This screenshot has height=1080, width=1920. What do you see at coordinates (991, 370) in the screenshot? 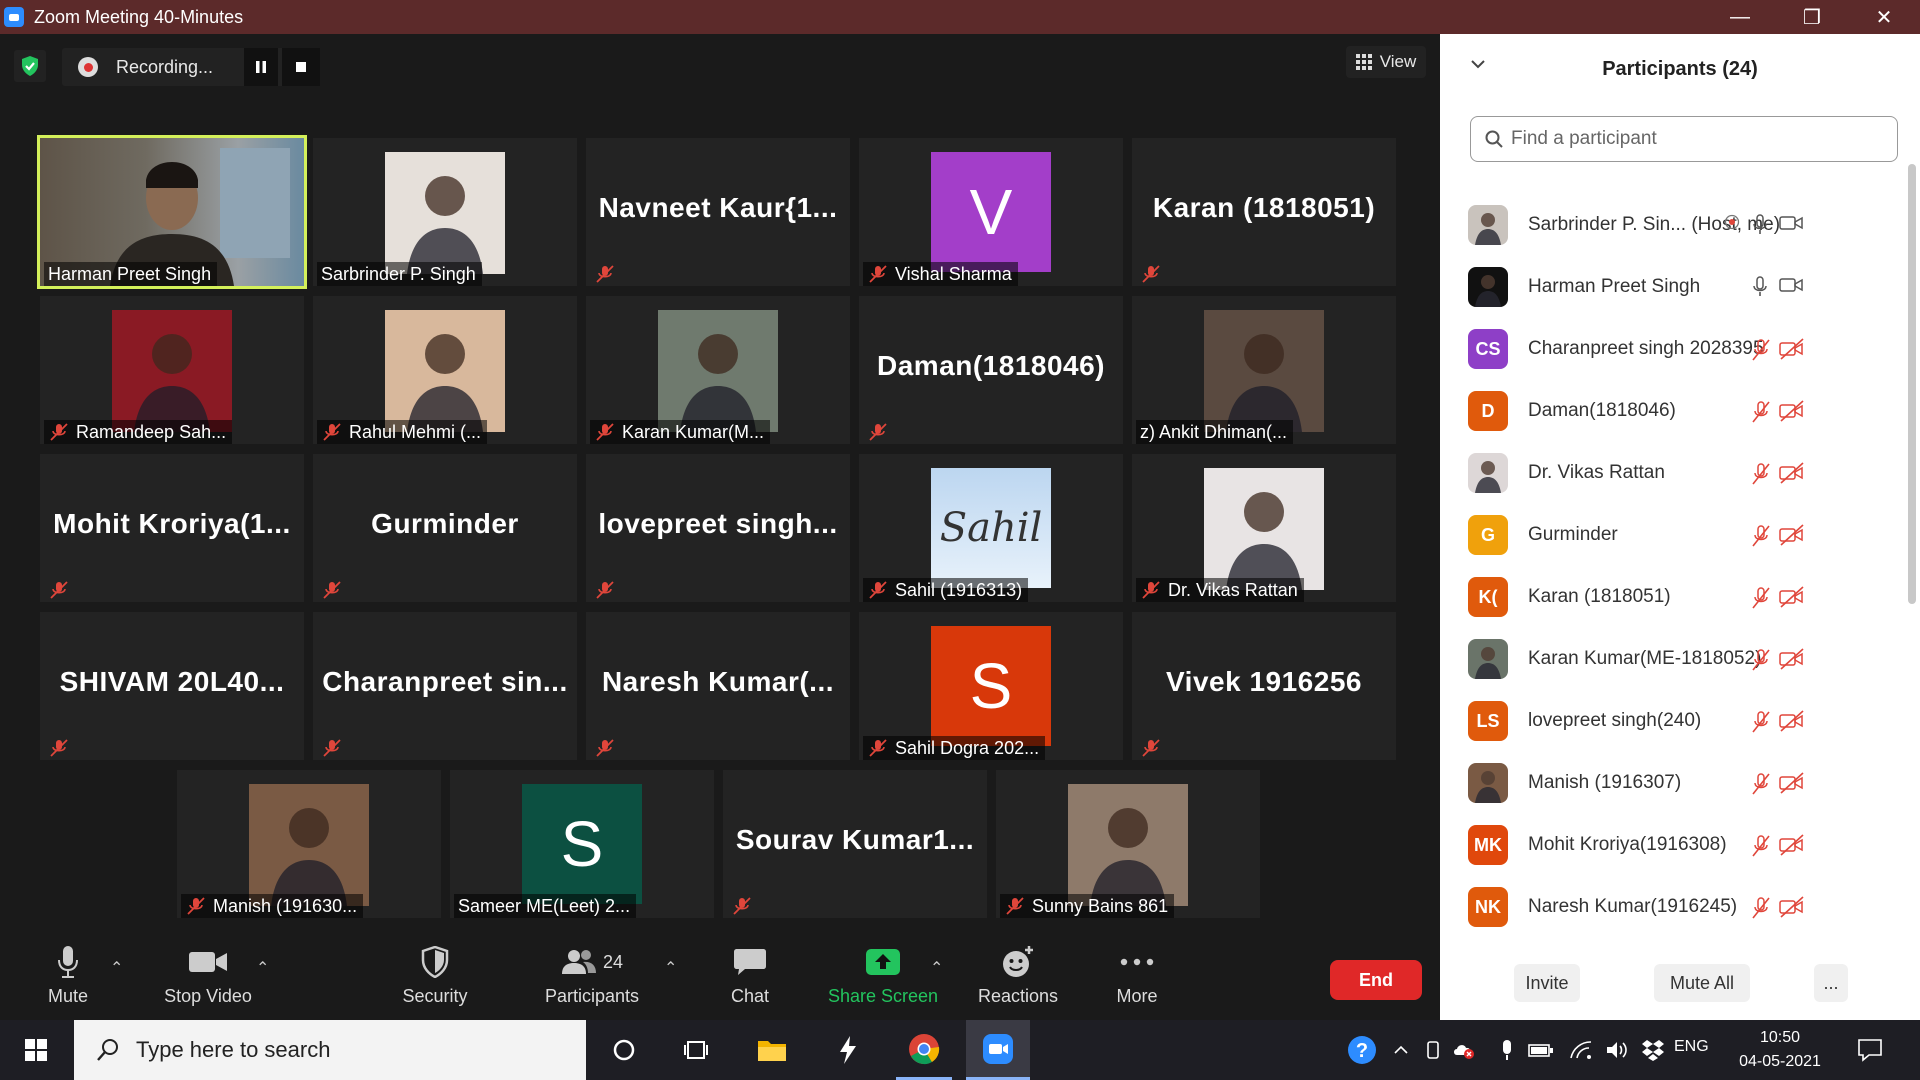
I see `video-tile: Daman(1818046)` at bounding box center [991, 370].